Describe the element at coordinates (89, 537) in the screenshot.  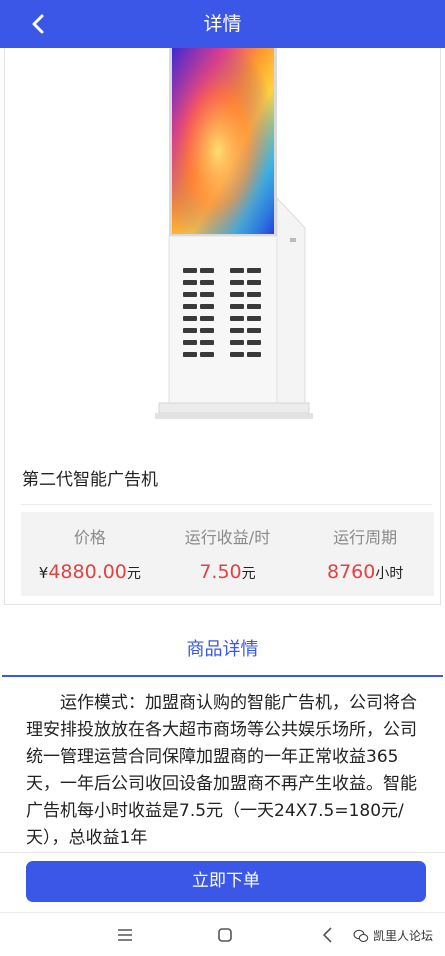
I see `stat-label: 价格` at that location.